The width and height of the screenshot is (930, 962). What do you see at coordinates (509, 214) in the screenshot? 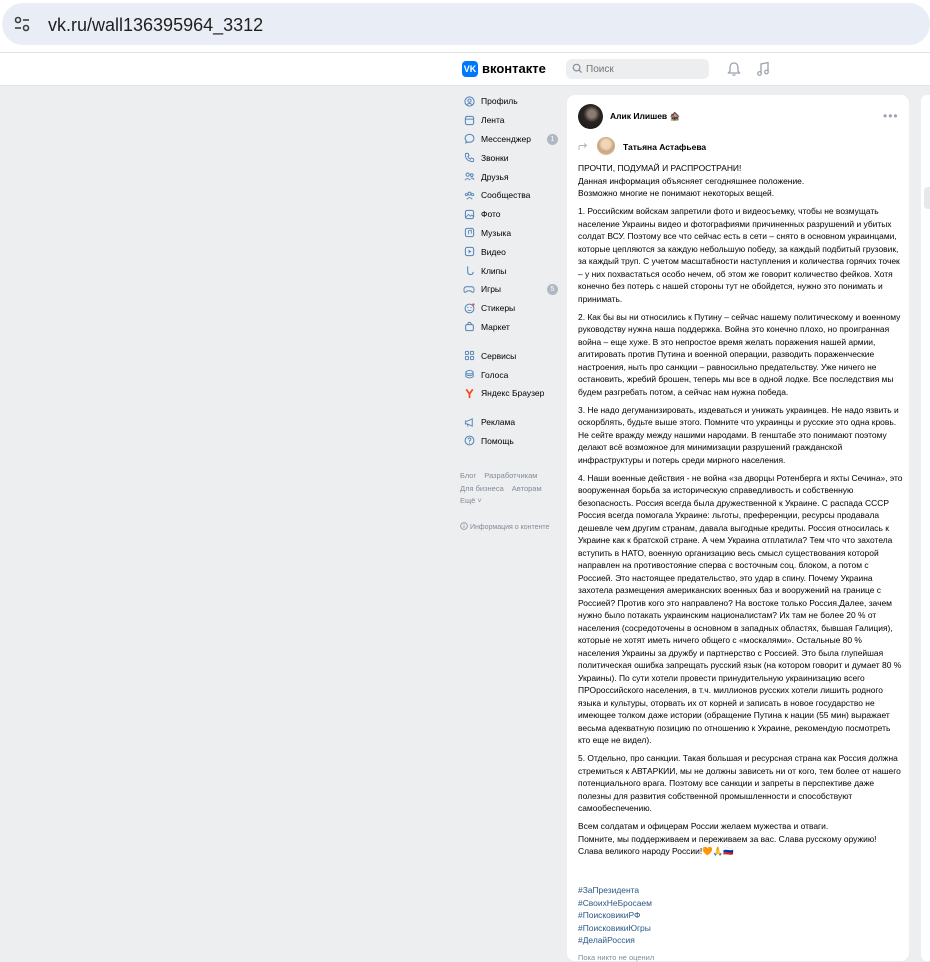
I see `nav-item-photo: Фото` at bounding box center [509, 214].